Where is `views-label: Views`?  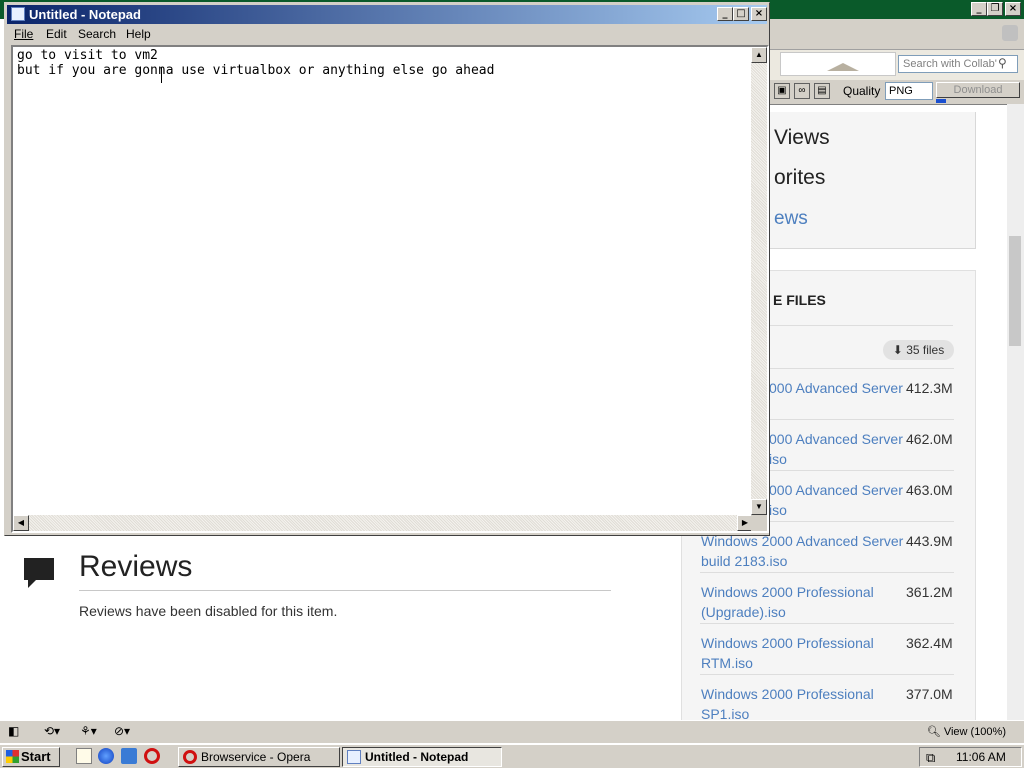
views-label: Views is located at coordinates (802, 137).